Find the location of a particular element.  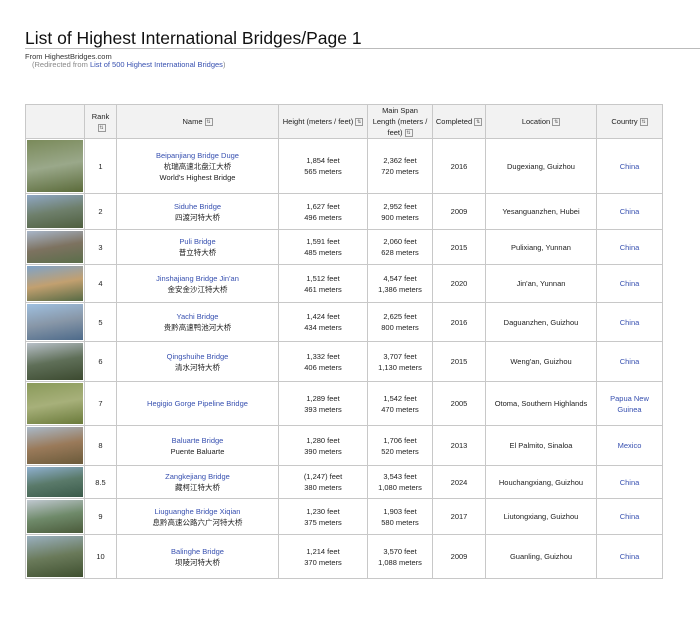

span-meters: 520 meters is located at coordinates (400, 451).